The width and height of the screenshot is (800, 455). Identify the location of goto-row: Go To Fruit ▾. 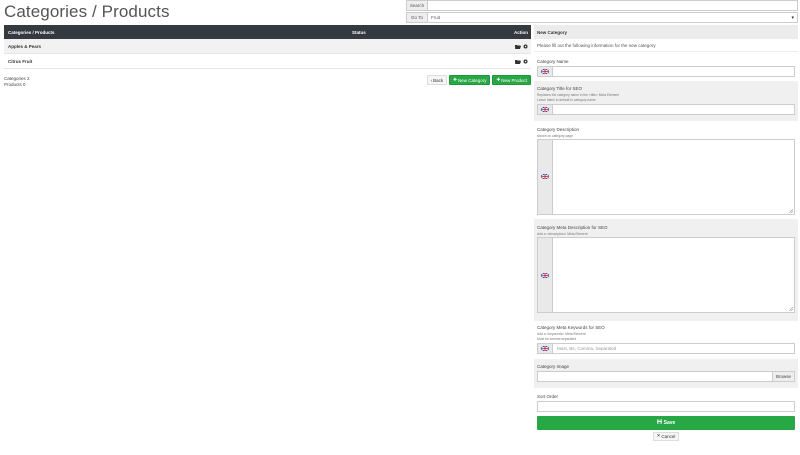
(602, 17).